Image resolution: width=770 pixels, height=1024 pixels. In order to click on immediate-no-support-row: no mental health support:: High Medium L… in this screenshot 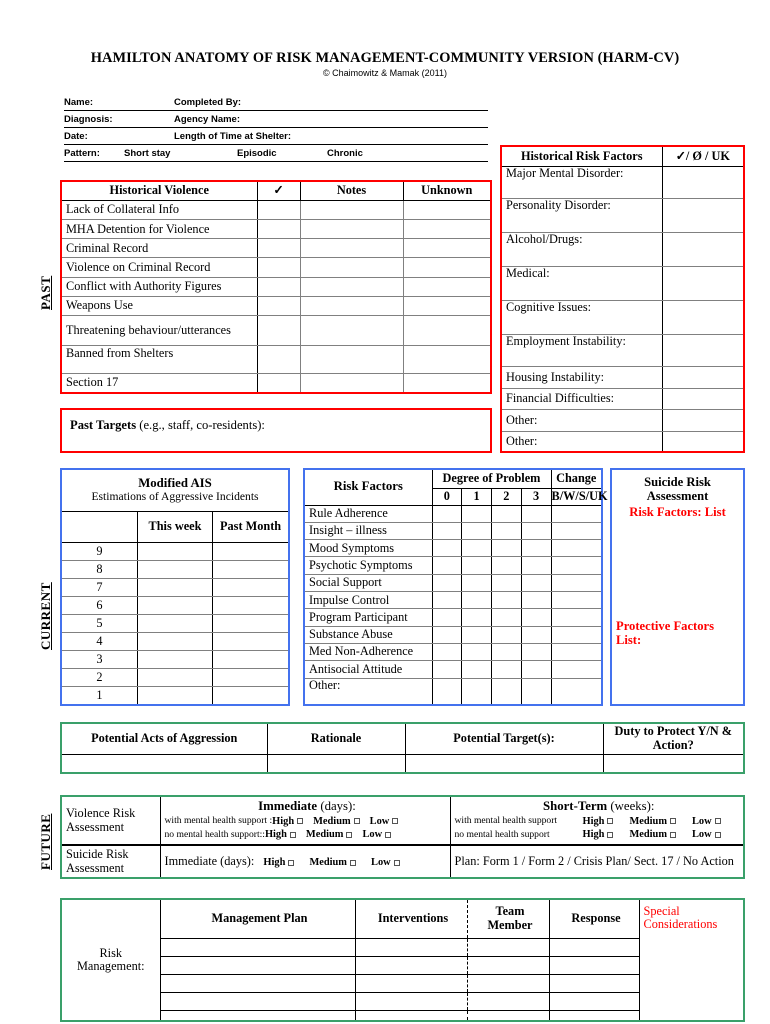, I will do `click(307, 834)`.